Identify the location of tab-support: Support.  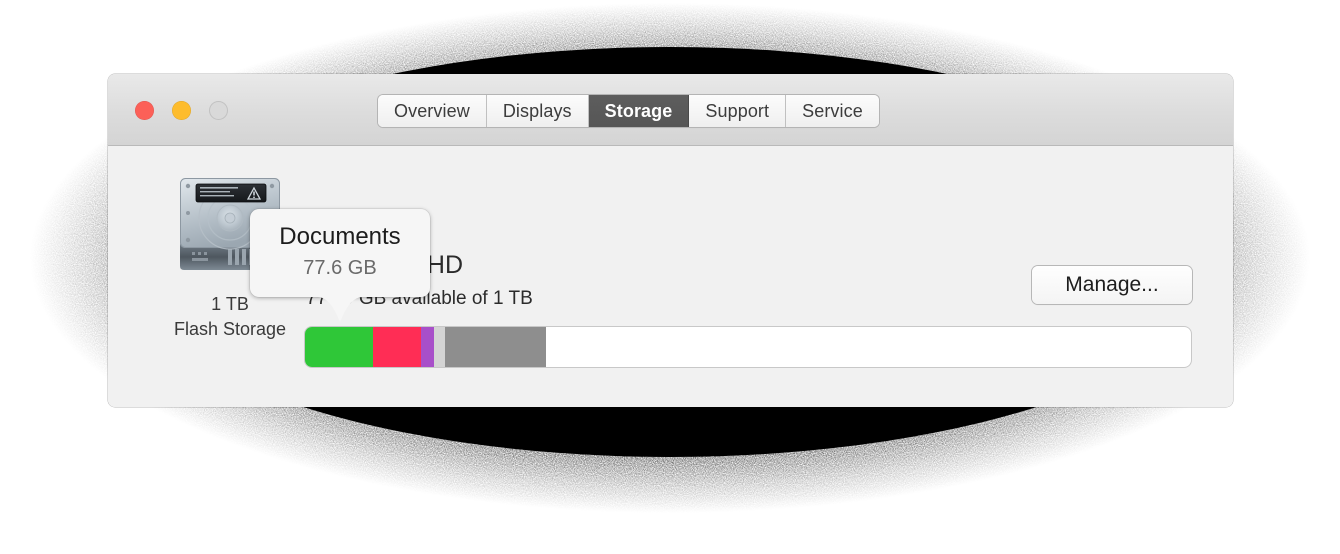
(738, 111).